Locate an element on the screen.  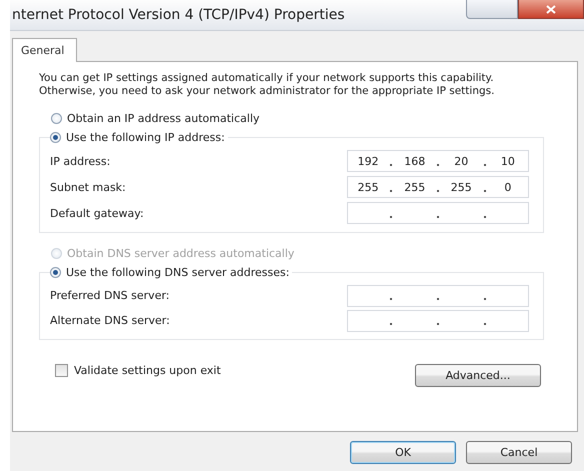
field-label: Alternate DNS server: is located at coordinates (110, 320).